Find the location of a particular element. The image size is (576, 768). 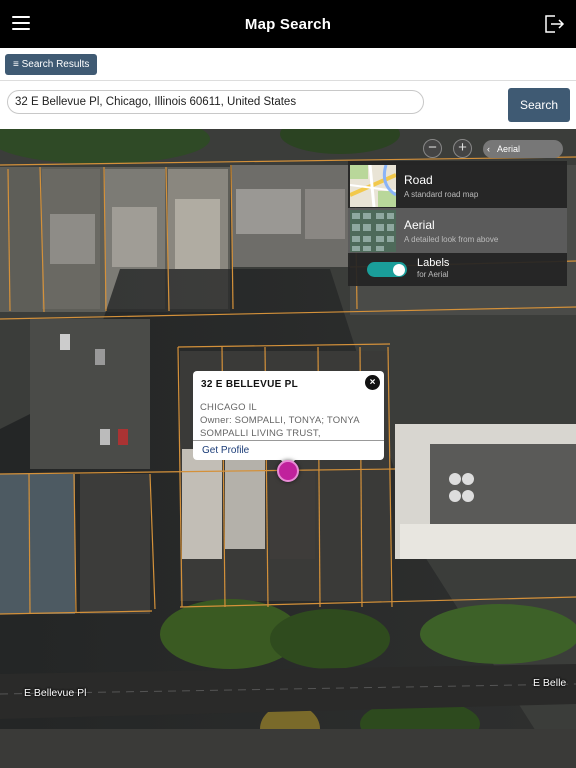

aerial-map-thumbnail is located at coordinates (373, 231).